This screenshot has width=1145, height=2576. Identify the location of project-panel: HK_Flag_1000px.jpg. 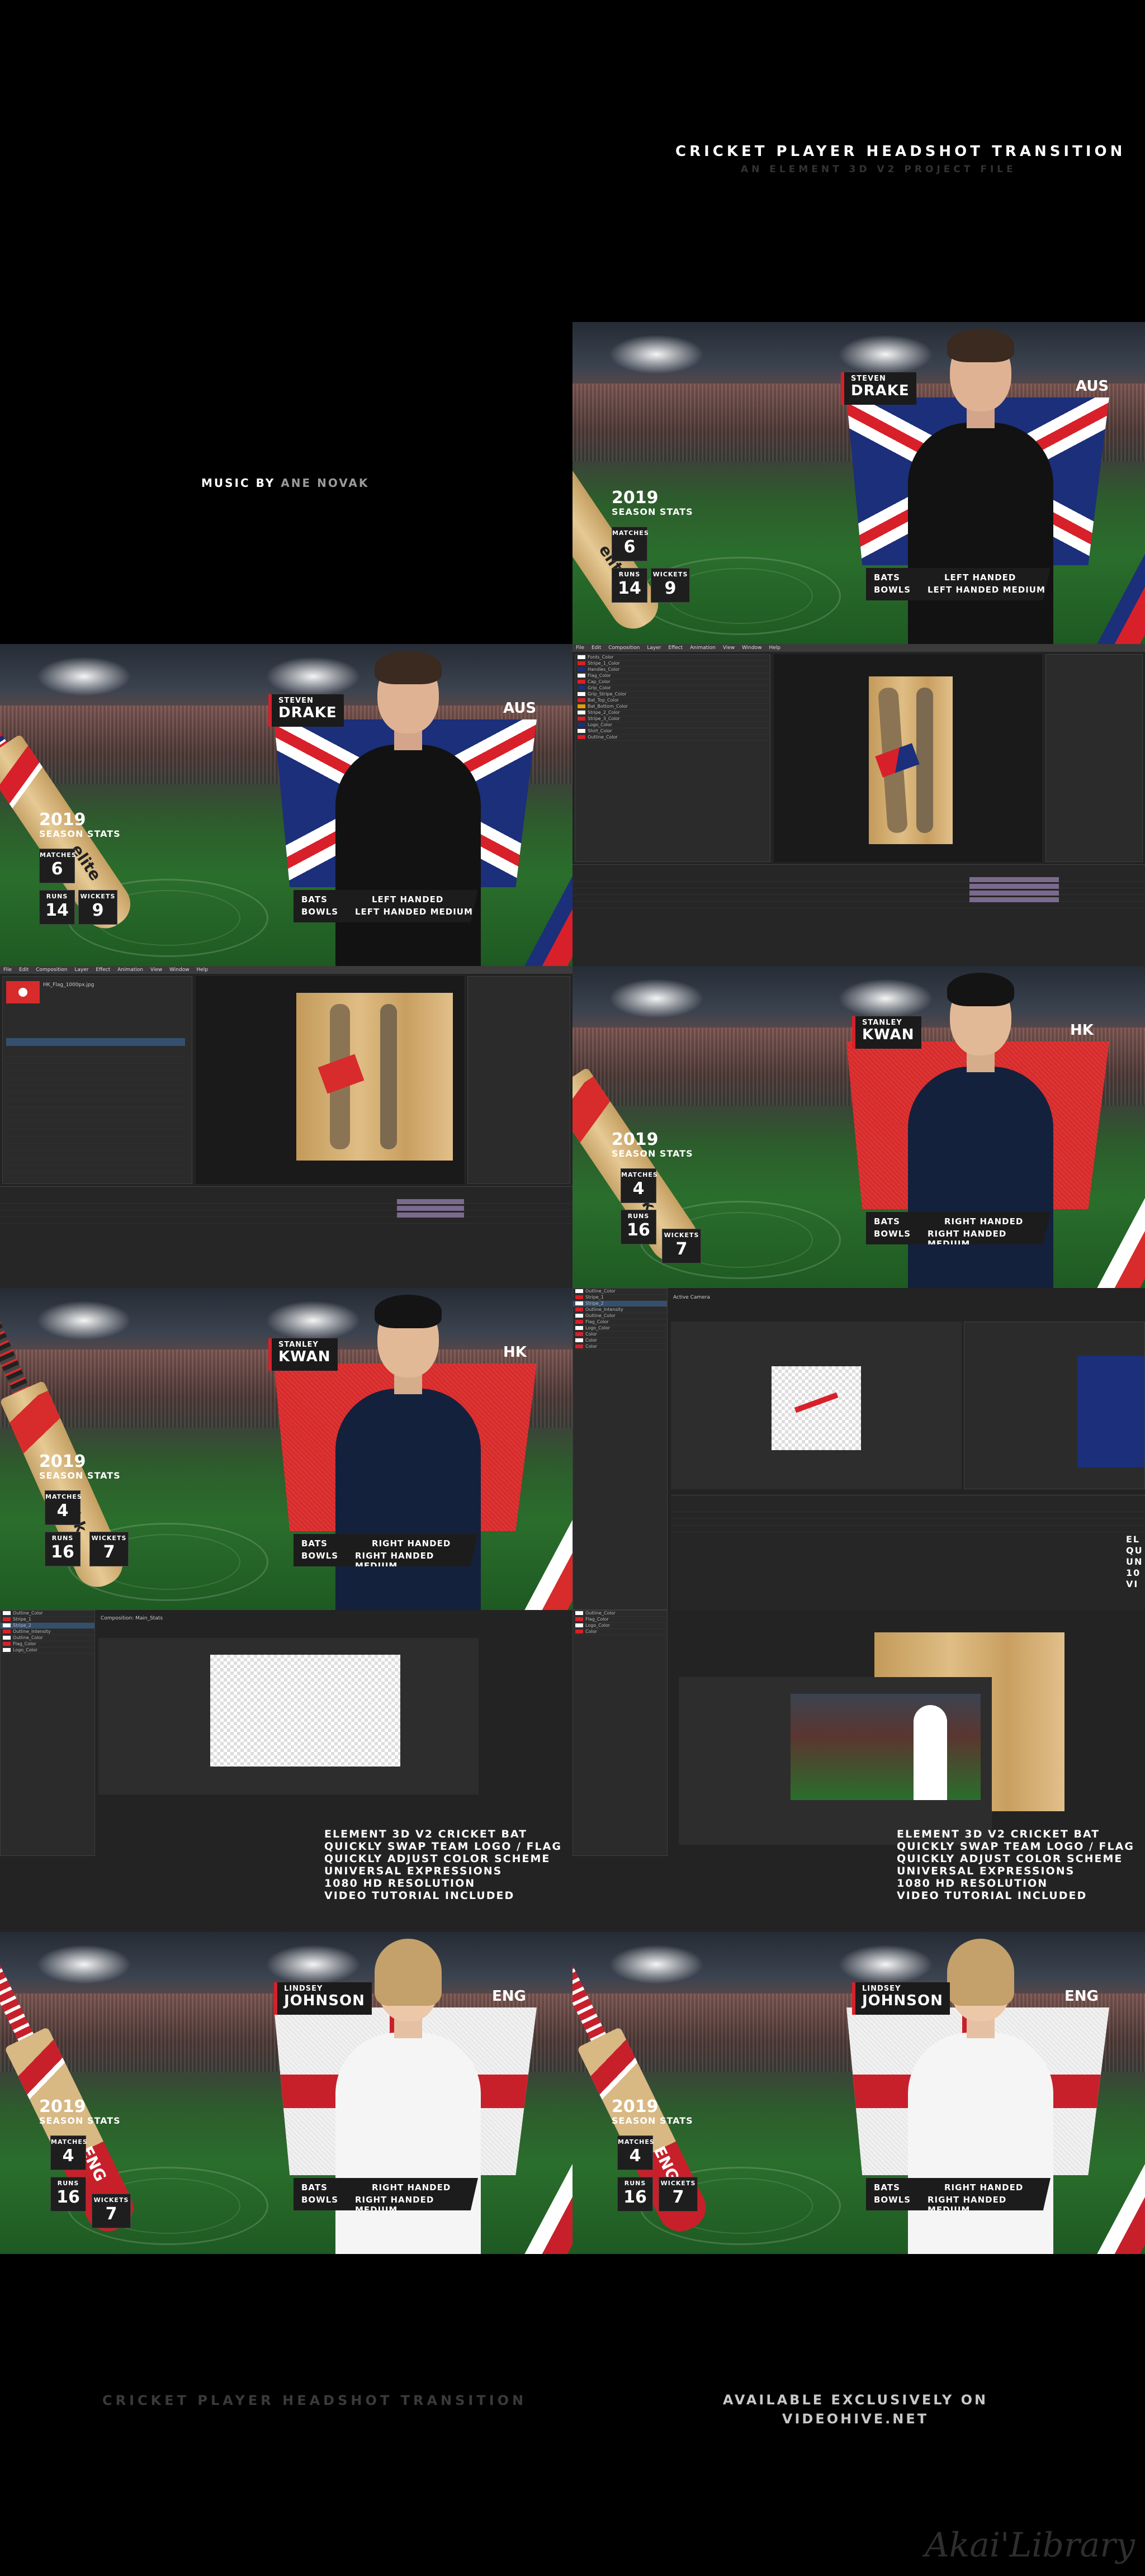
(97, 1080).